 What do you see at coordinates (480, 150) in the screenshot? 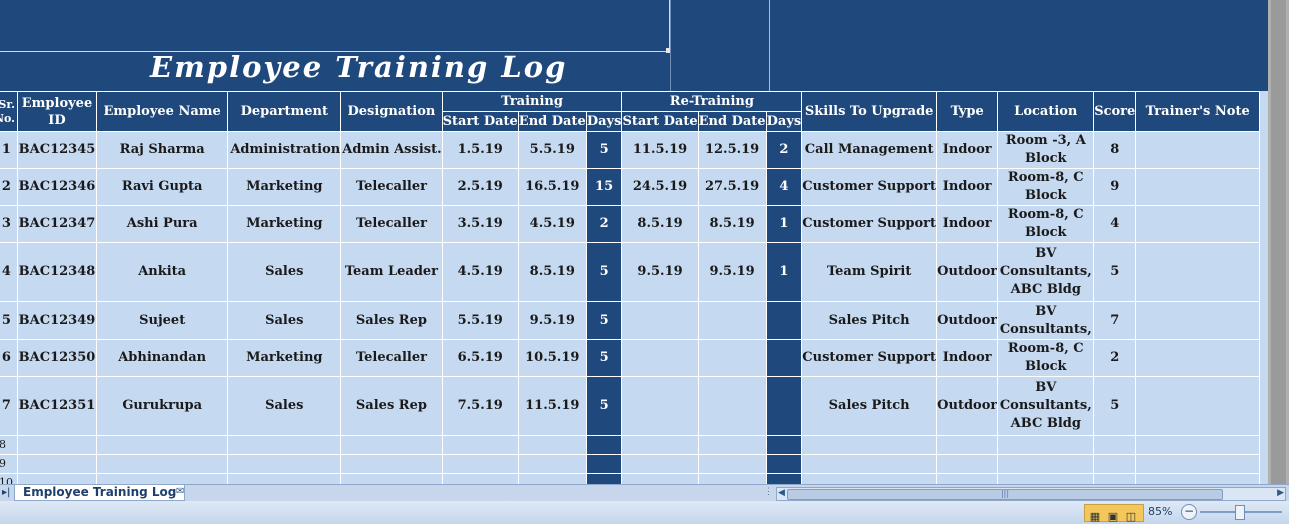
I see `cell-training-start: 1.5.19` at bounding box center [480, 150].